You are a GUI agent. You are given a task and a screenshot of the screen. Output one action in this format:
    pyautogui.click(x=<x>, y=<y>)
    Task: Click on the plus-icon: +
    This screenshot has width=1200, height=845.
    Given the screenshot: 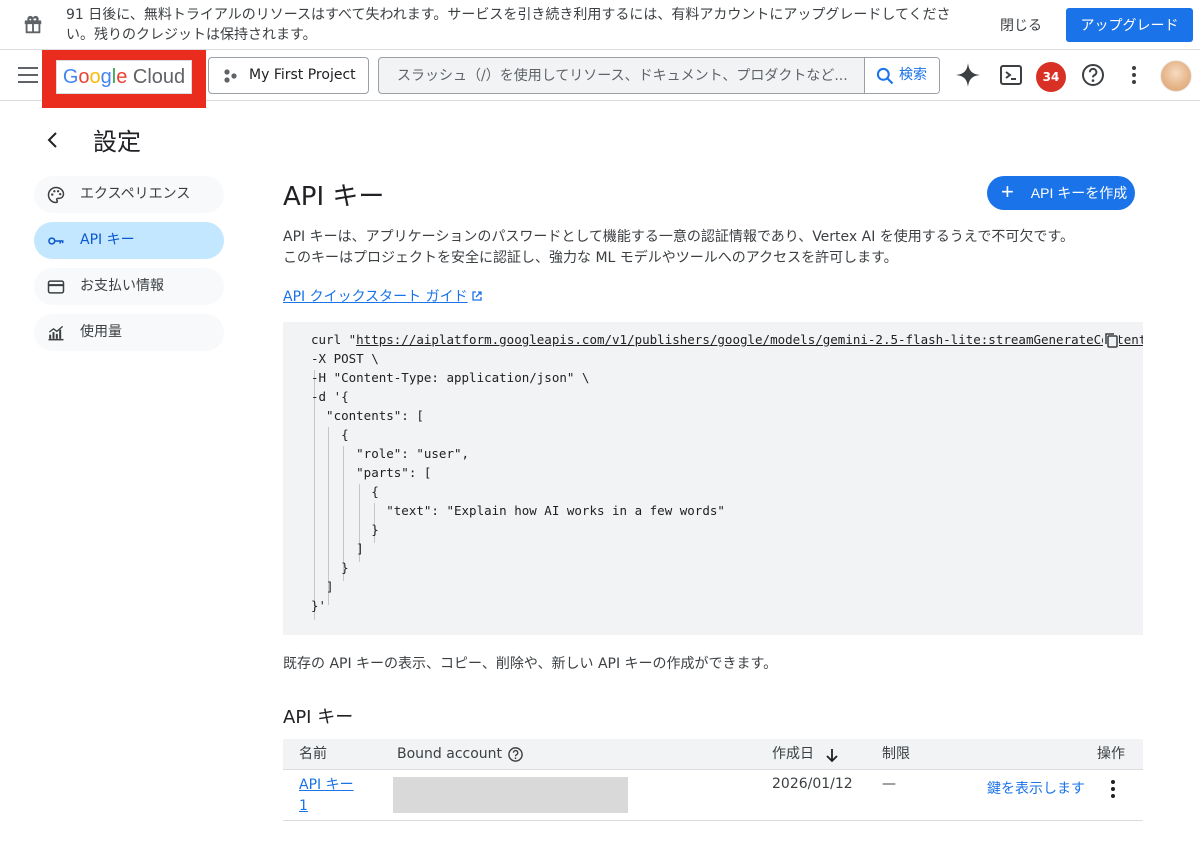 What is the action you would take?
    pyautogui.click(x=1007, y=191)
    